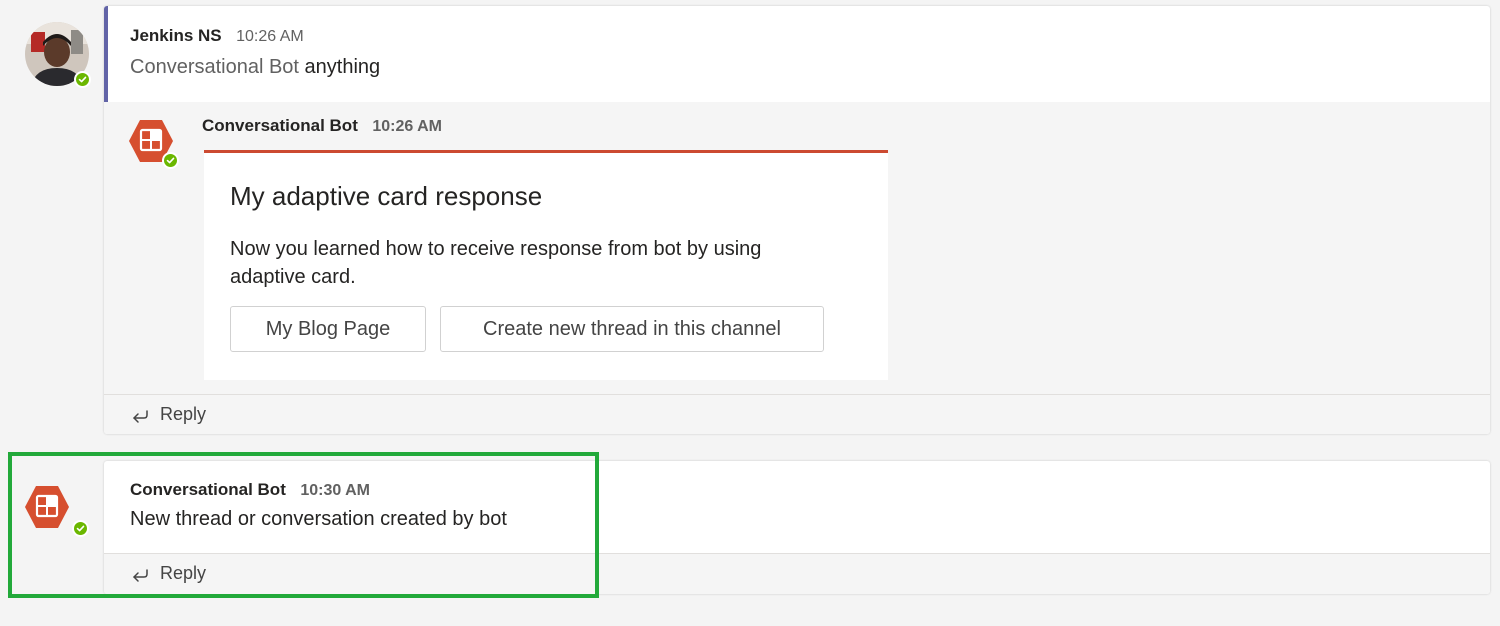  I want to click on user-avatar, so click(58, 55).